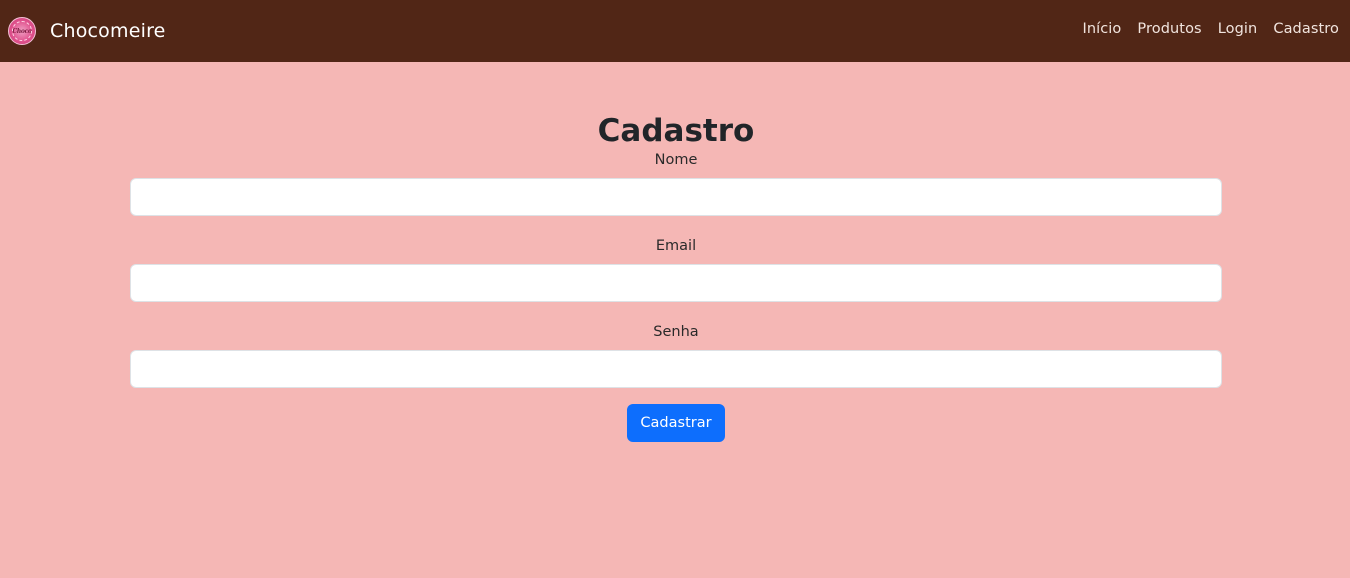 The width and height of the screenshot is (1350, 578). I want to click on chocomeire-logo-icon: Choco, so click(22, 31).